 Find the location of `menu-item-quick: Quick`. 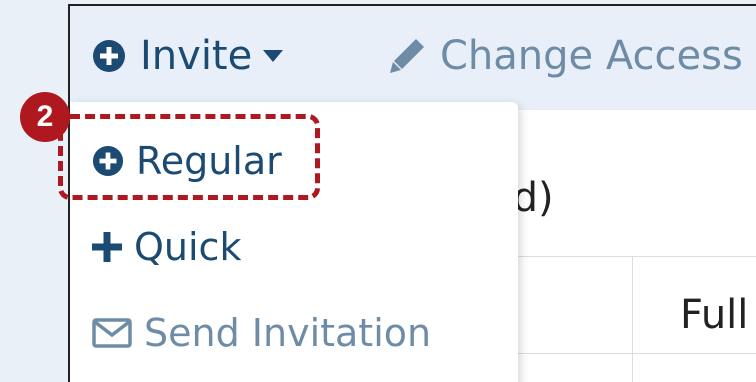

menu-item-quick: Quick is located at coordinates (166, 247).